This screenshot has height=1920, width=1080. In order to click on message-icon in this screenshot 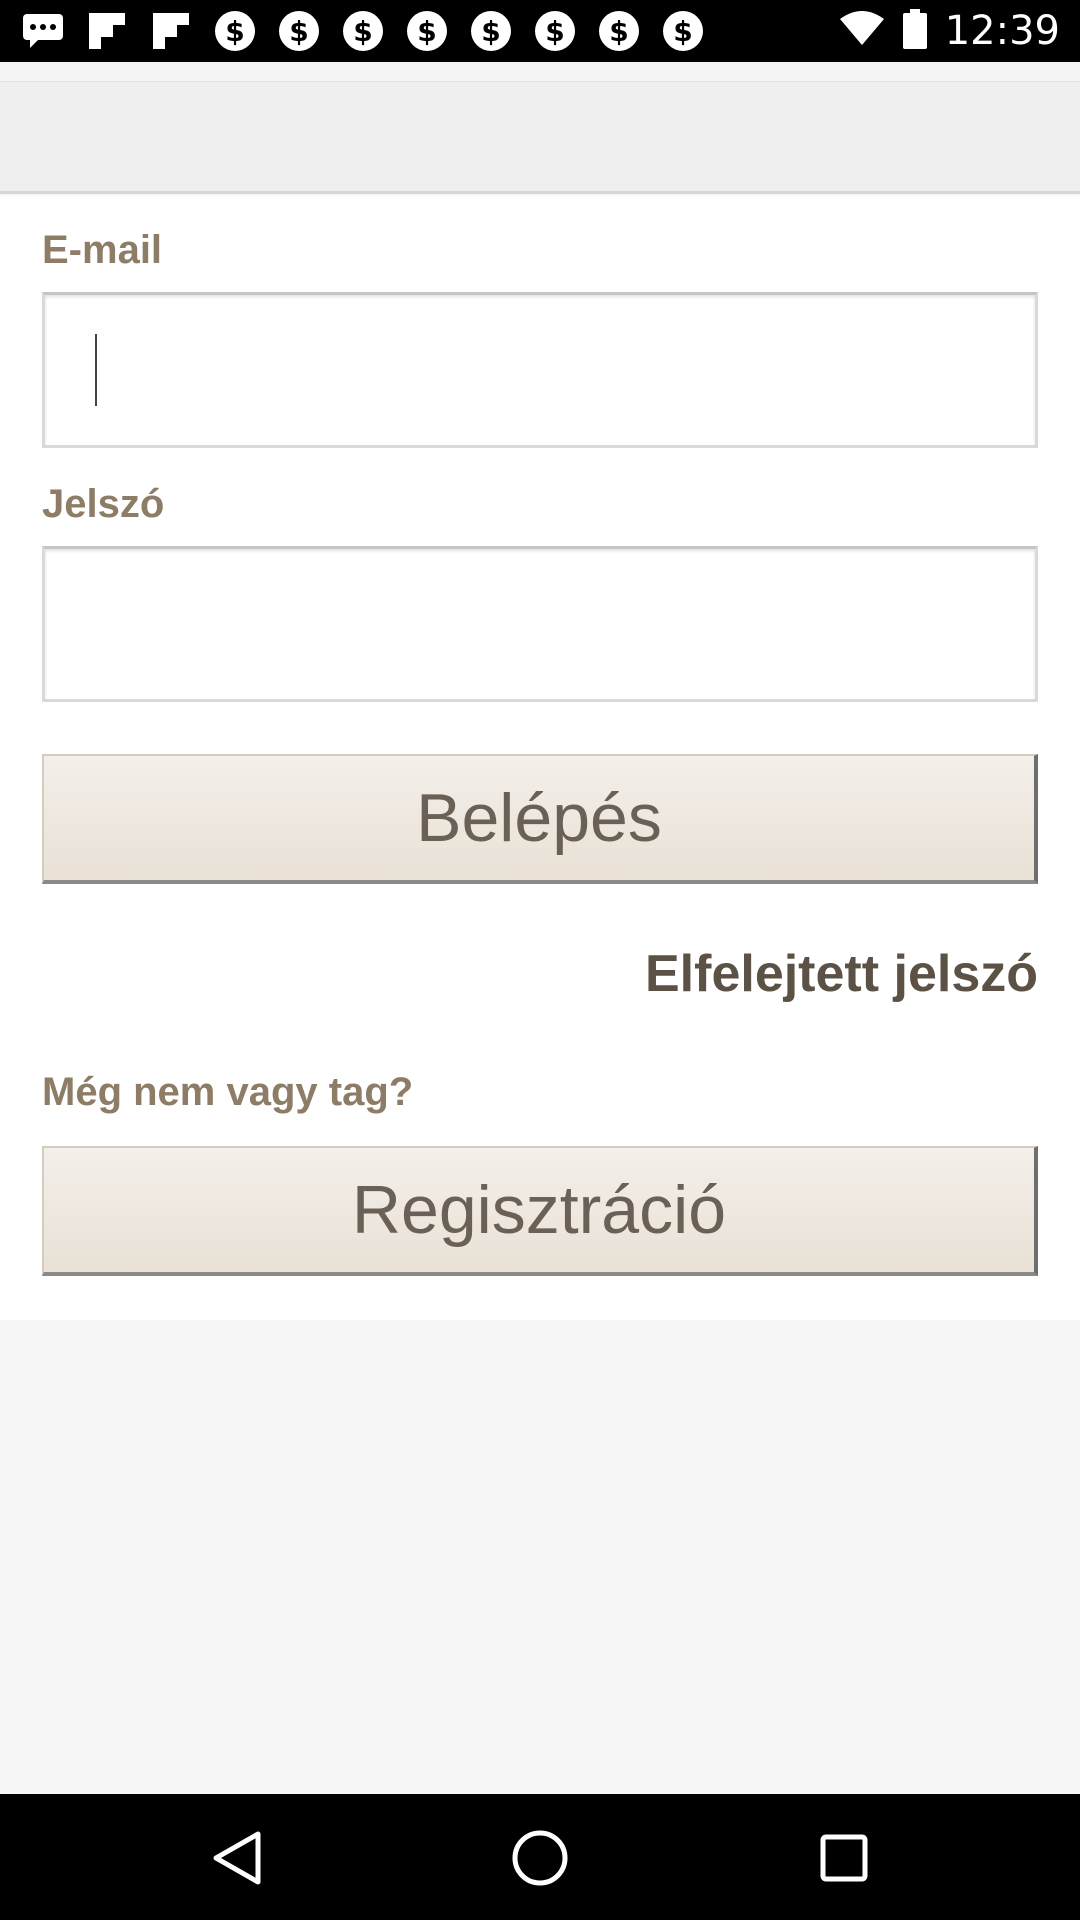, I will do `click(43, 31)`.